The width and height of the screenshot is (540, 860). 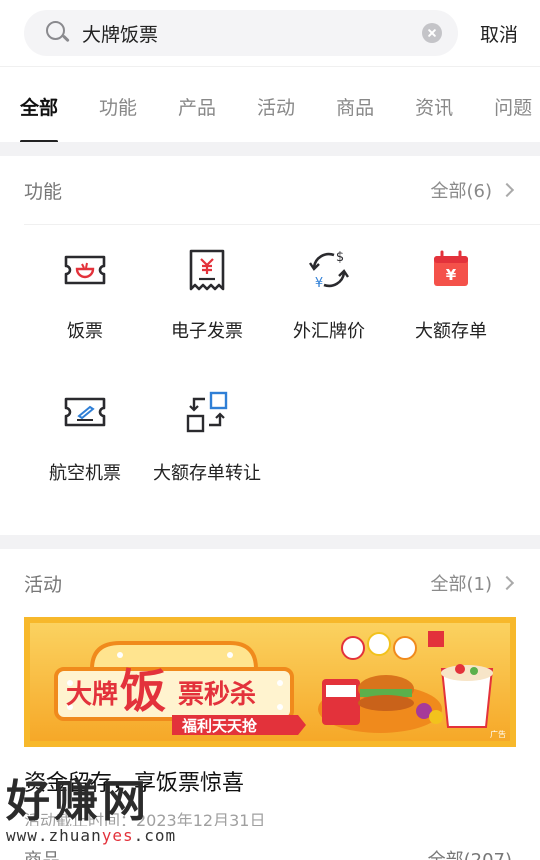 I want to click on function-label: 大额存单, so click(x=451, y=331).